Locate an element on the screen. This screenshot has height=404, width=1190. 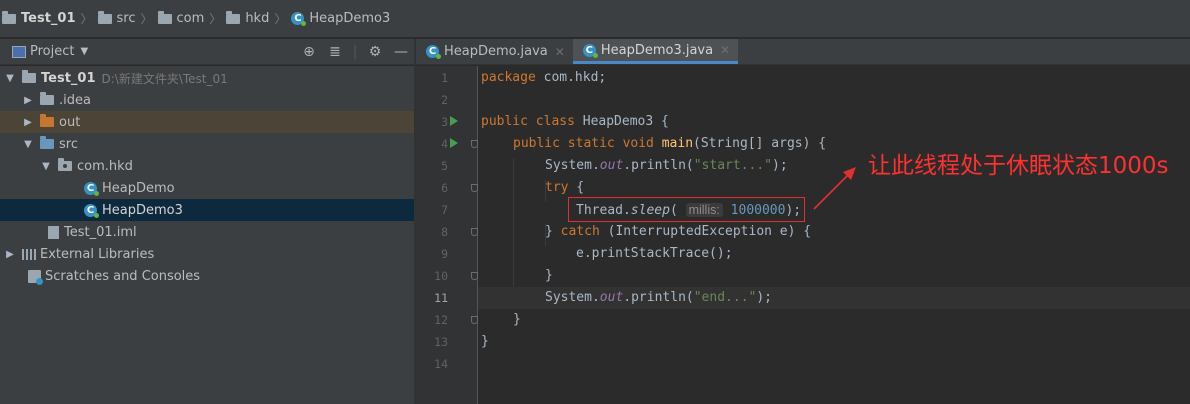
keyword: try is located at coordinates (557, 187).